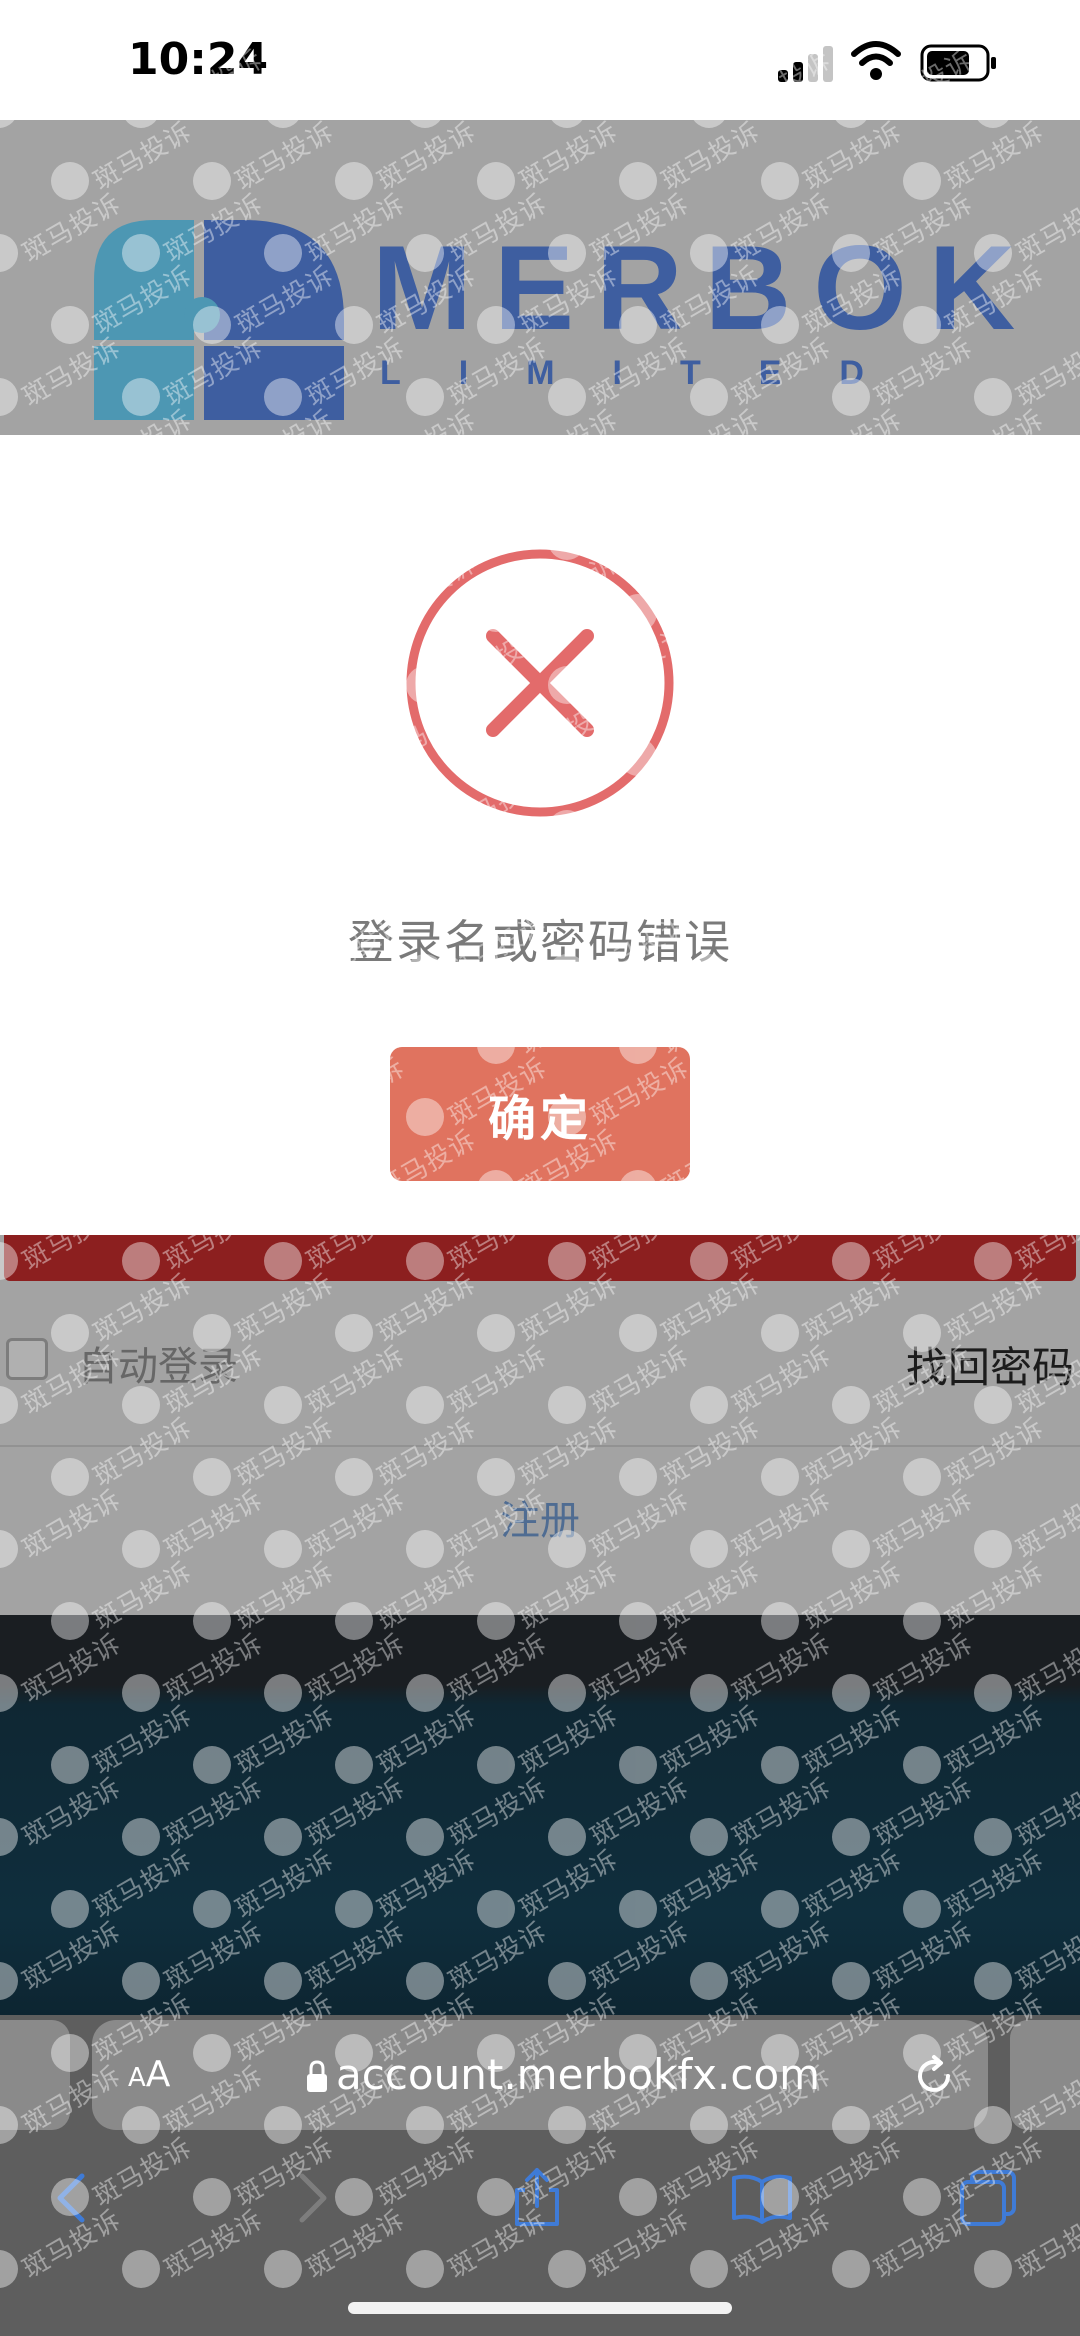 The height and width of the screenshot is (2336, 1080). Describe the element at coordinates (27, 1359) in the screenshot. I see `auto-login-checkbox` at that location.